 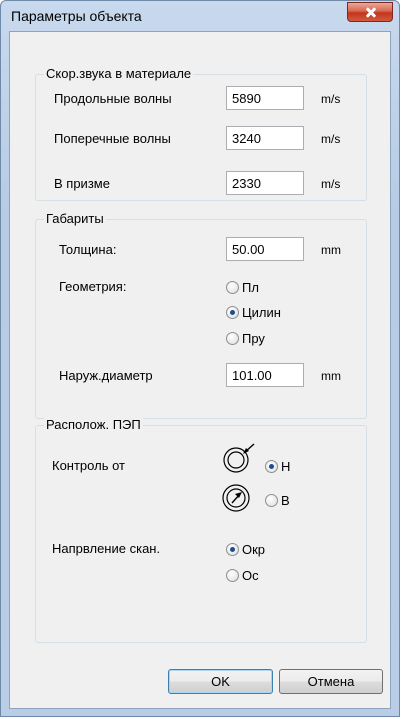 I want to click on outer-diameter-unit: mm, so click(x=331, y=376).